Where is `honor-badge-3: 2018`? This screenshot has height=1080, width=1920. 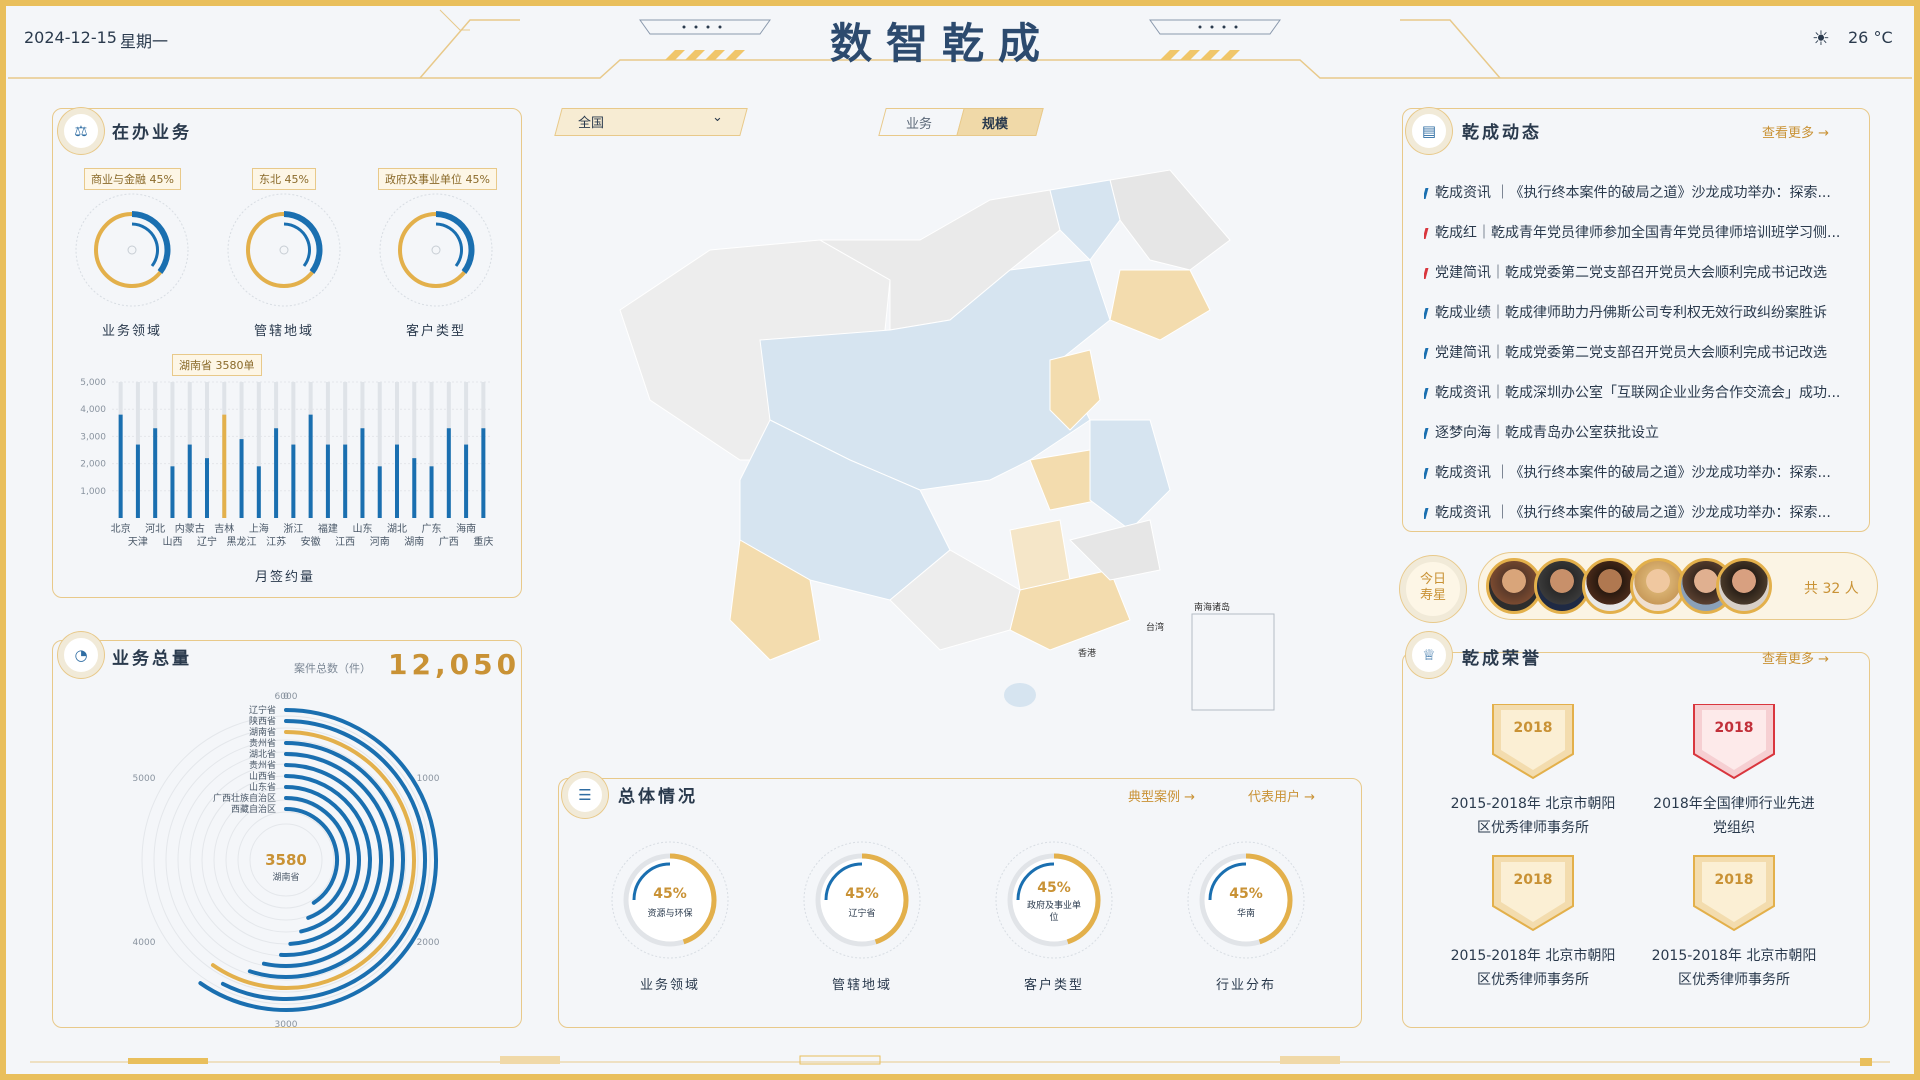 honor-badge-3: 2018 is located at coordinates (1533, 893).